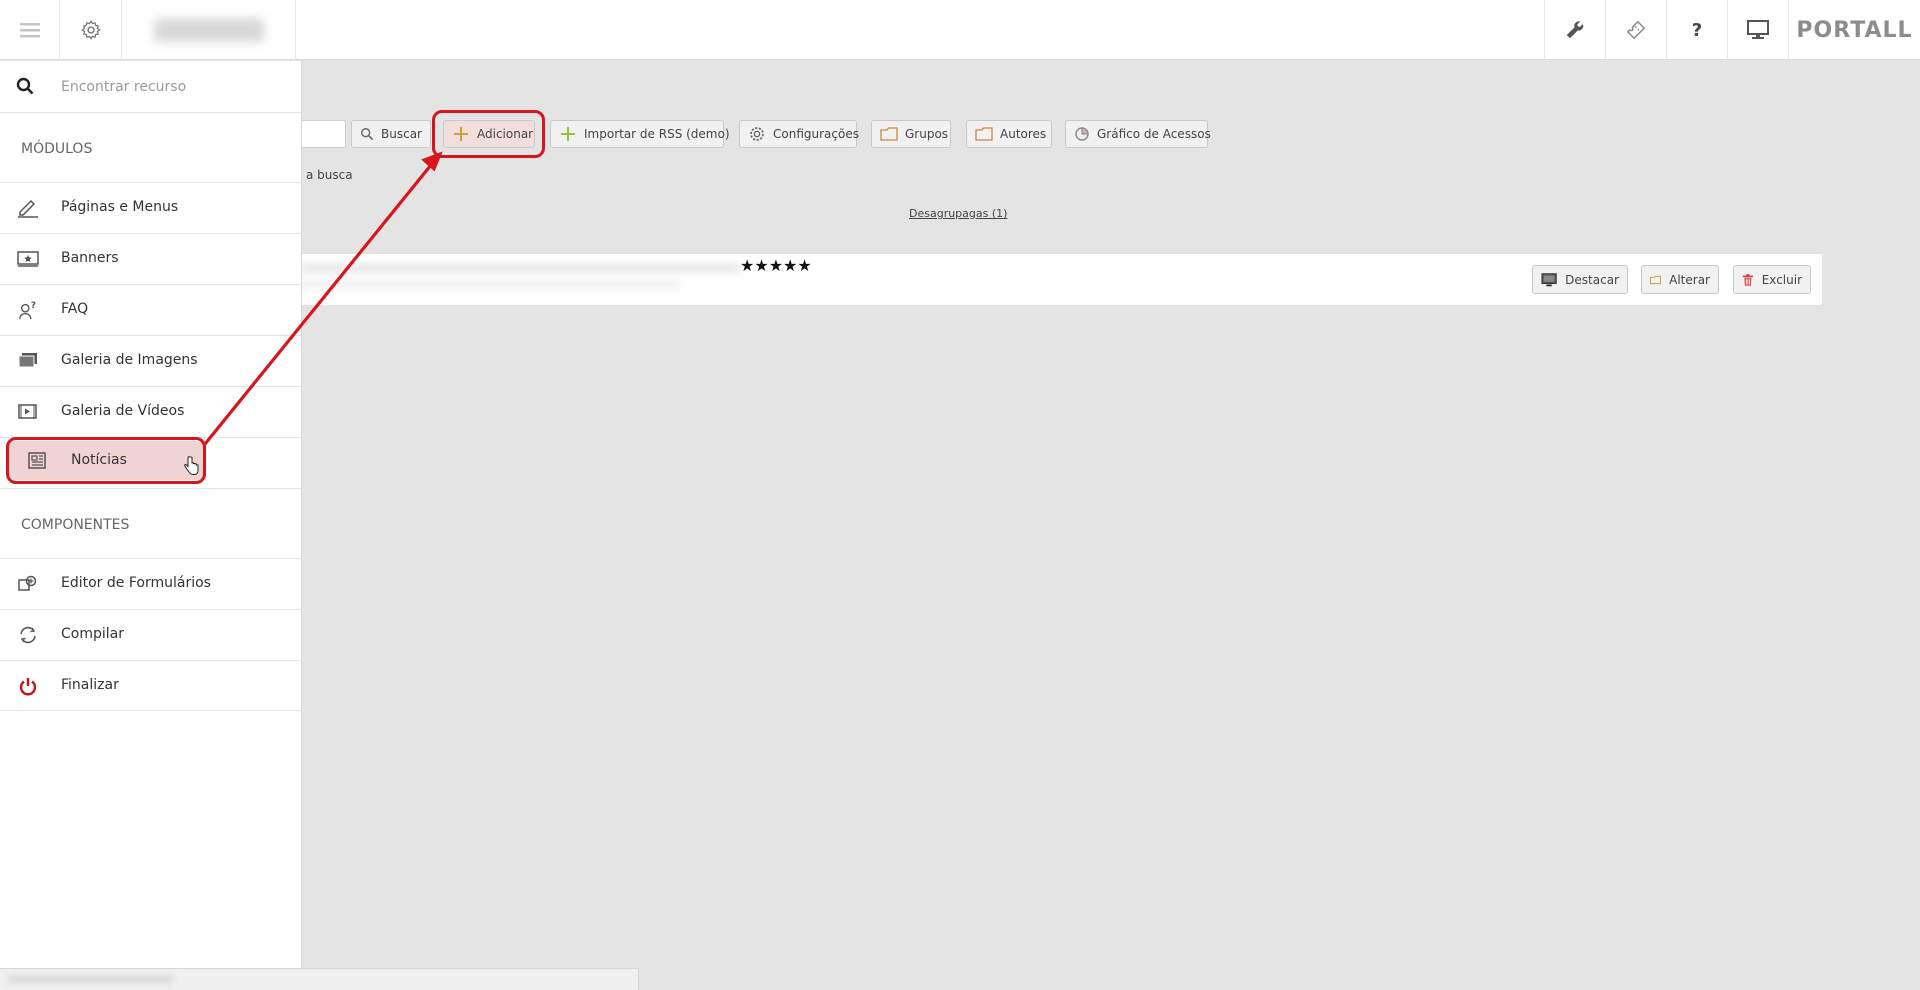 This screenshot has width=1920, height=990. What do you see at coordinates (1592, 279) in the screenshot?
I see `highlight-button-label: Destacar` at bounding box center [1592, 279].